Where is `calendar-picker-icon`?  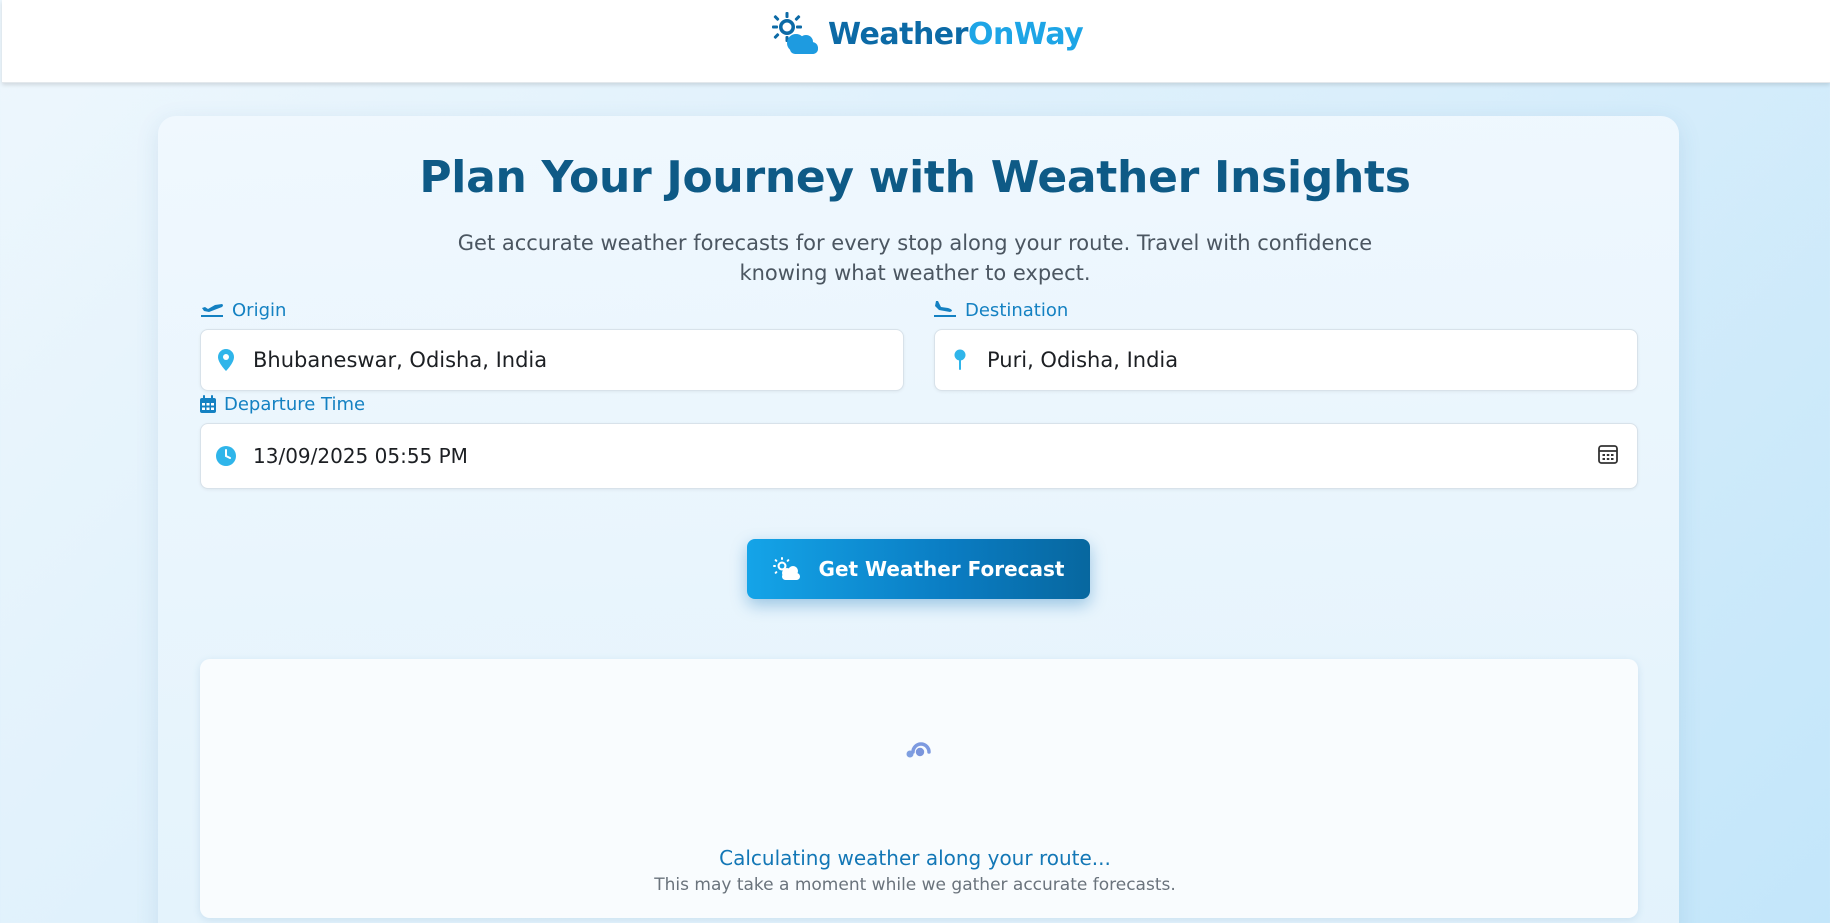
calendar-picker-icon is located at coordinates (1608, 454).